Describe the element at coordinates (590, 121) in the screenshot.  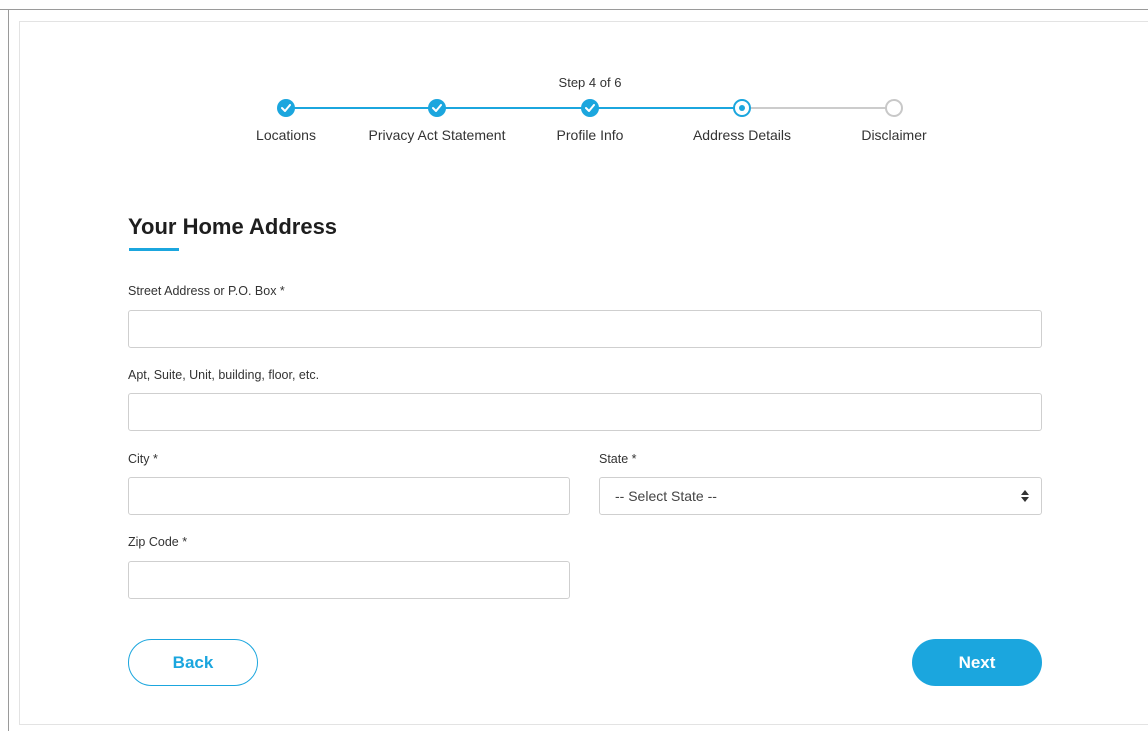
I see `step-profile-info: Profile Info` at that location.